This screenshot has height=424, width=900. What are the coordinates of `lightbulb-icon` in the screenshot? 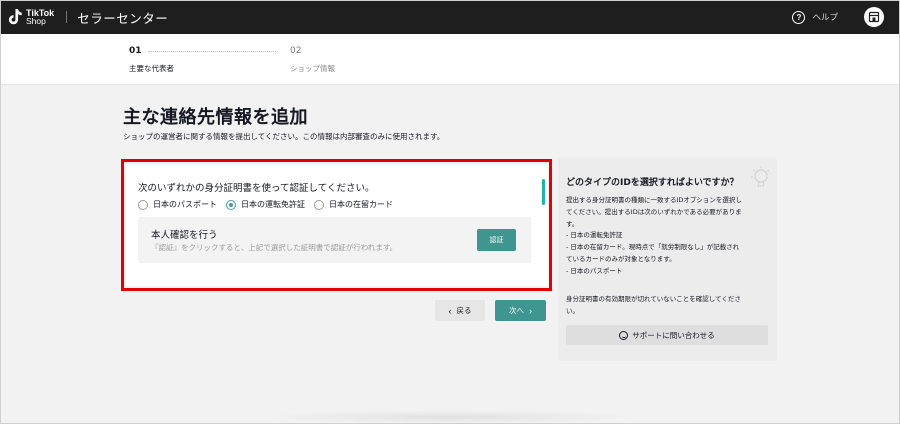 It's located at (760, 176).